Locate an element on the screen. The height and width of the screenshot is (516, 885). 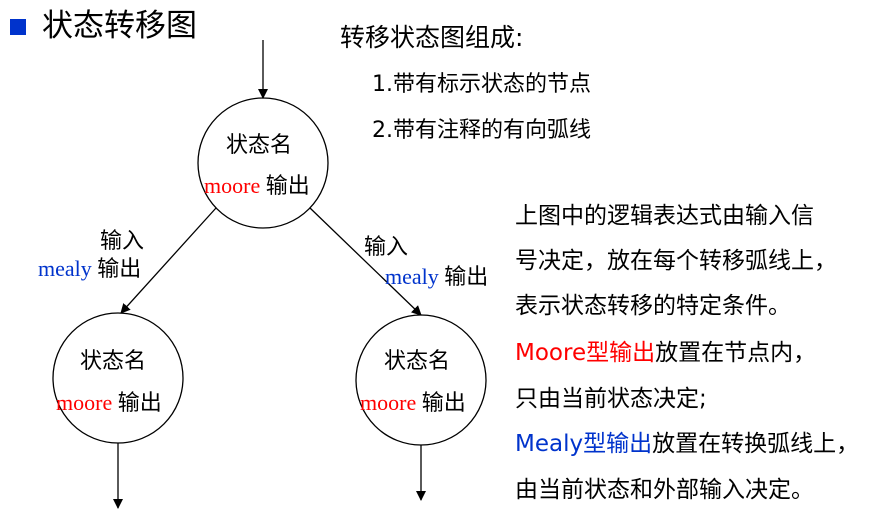
edge-left-input-label: 输入 is located at coordinates (122, 240).